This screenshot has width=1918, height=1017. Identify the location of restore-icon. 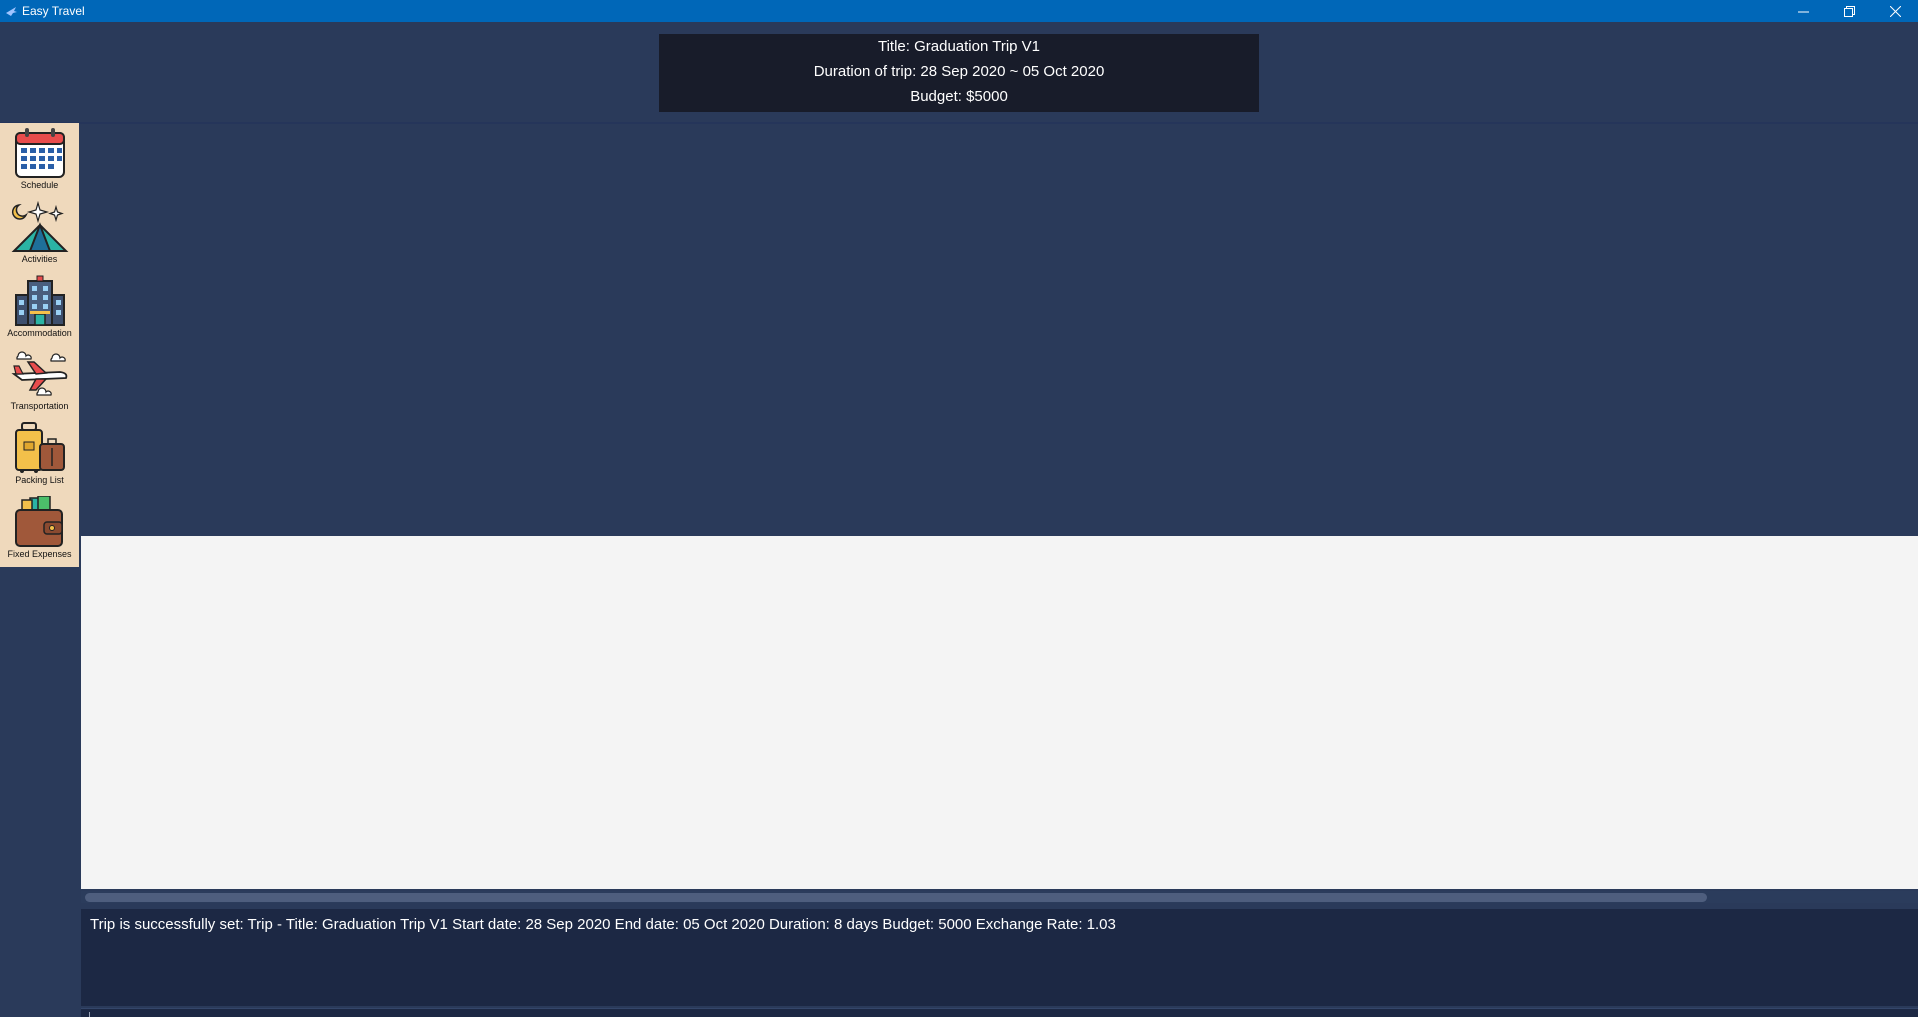
(1849, 11).